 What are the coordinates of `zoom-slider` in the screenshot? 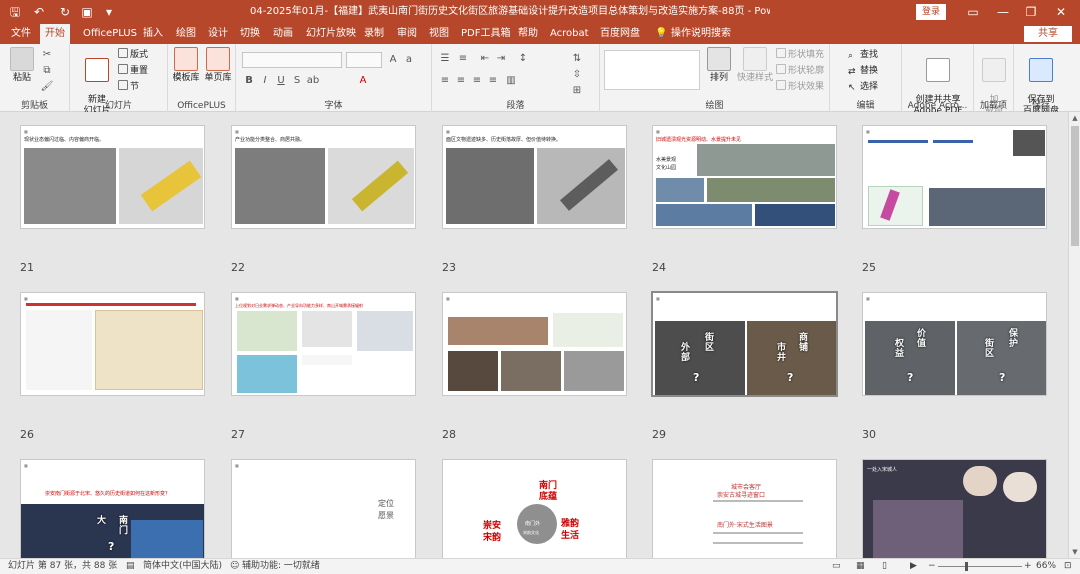 It's located at (980, 566).